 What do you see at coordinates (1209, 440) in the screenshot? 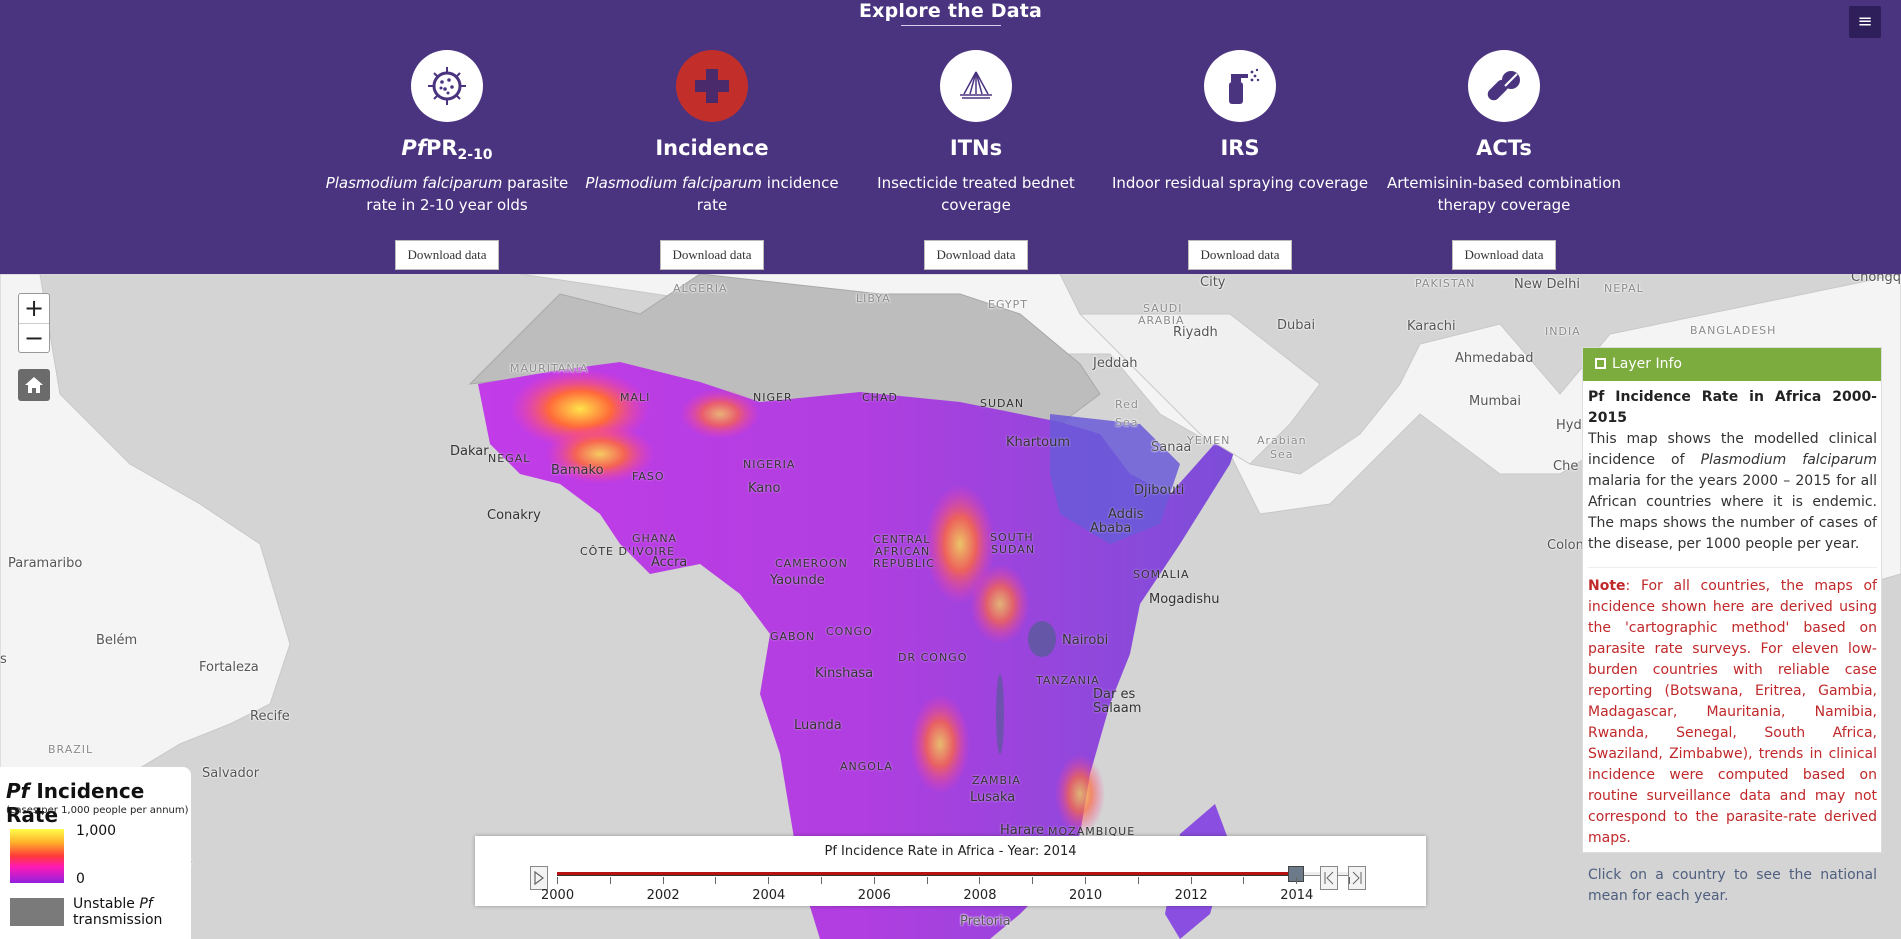
I see `place-label: YEMEN` at bounding box center [1209, 440].